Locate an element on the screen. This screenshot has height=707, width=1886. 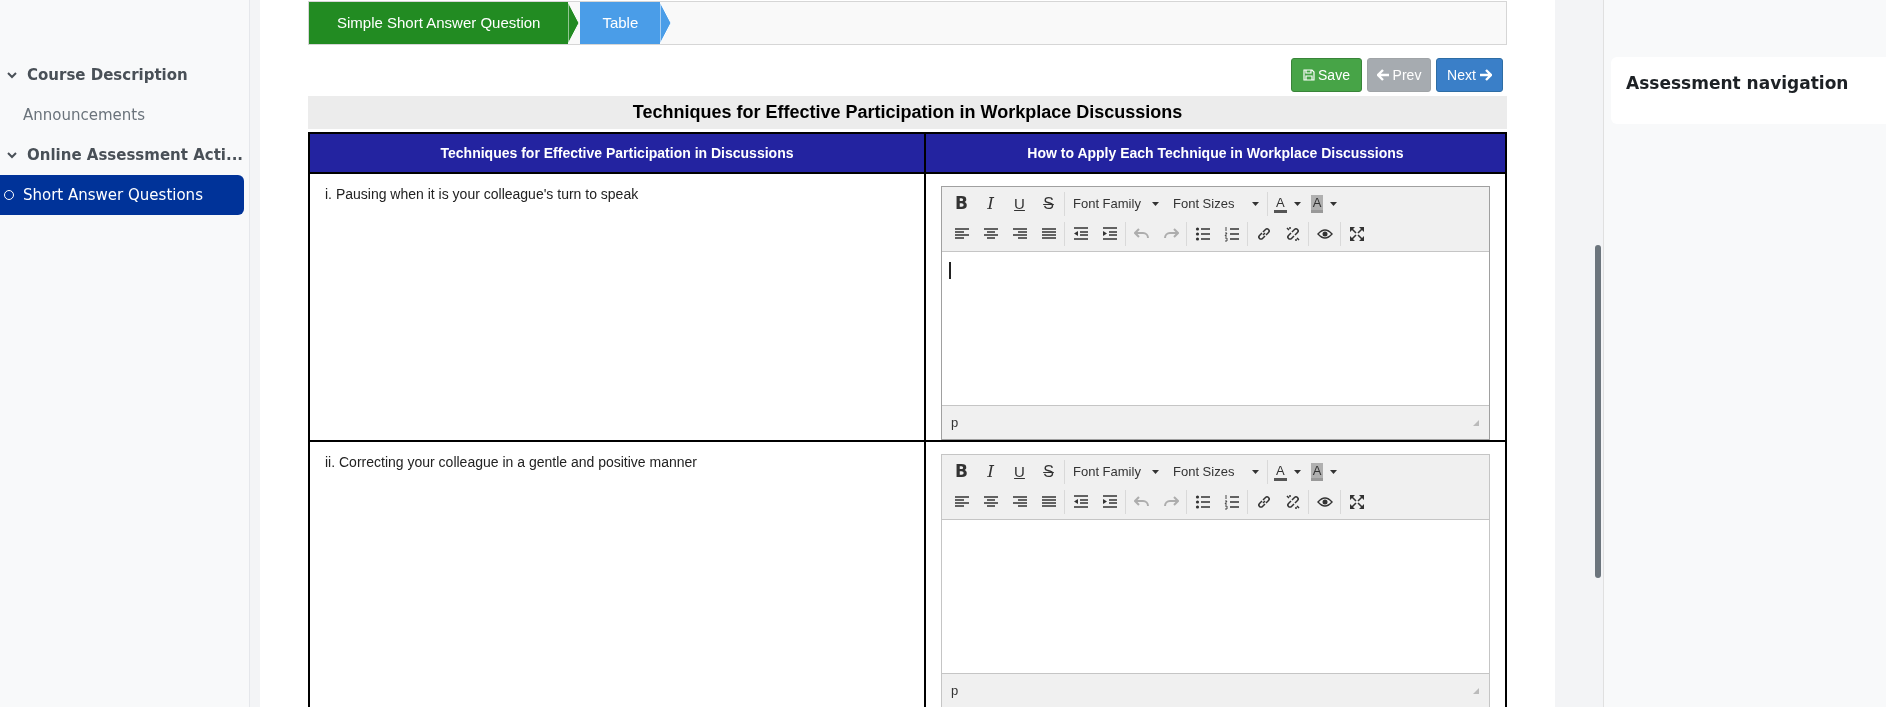
section-title: Course Description is located at coordinates (107, 75).